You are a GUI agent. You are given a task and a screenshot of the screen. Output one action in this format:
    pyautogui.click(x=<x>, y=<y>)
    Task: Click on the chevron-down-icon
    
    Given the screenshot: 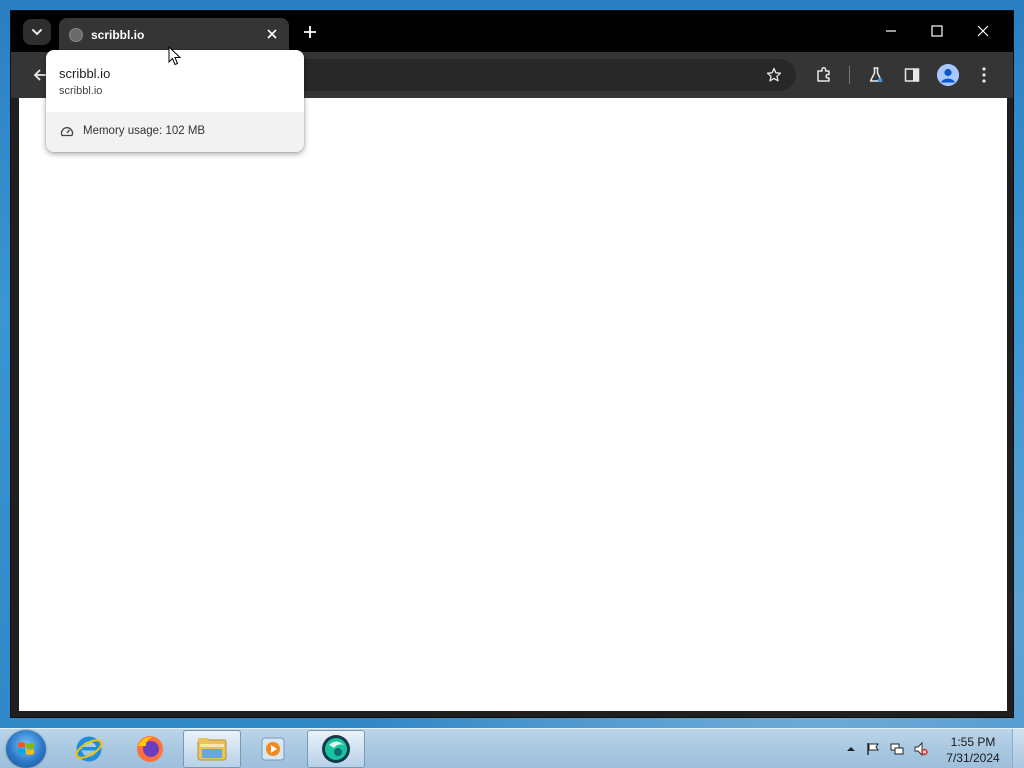 What is the action you would take?
    pyautogui.click(x=37, y=32)
    